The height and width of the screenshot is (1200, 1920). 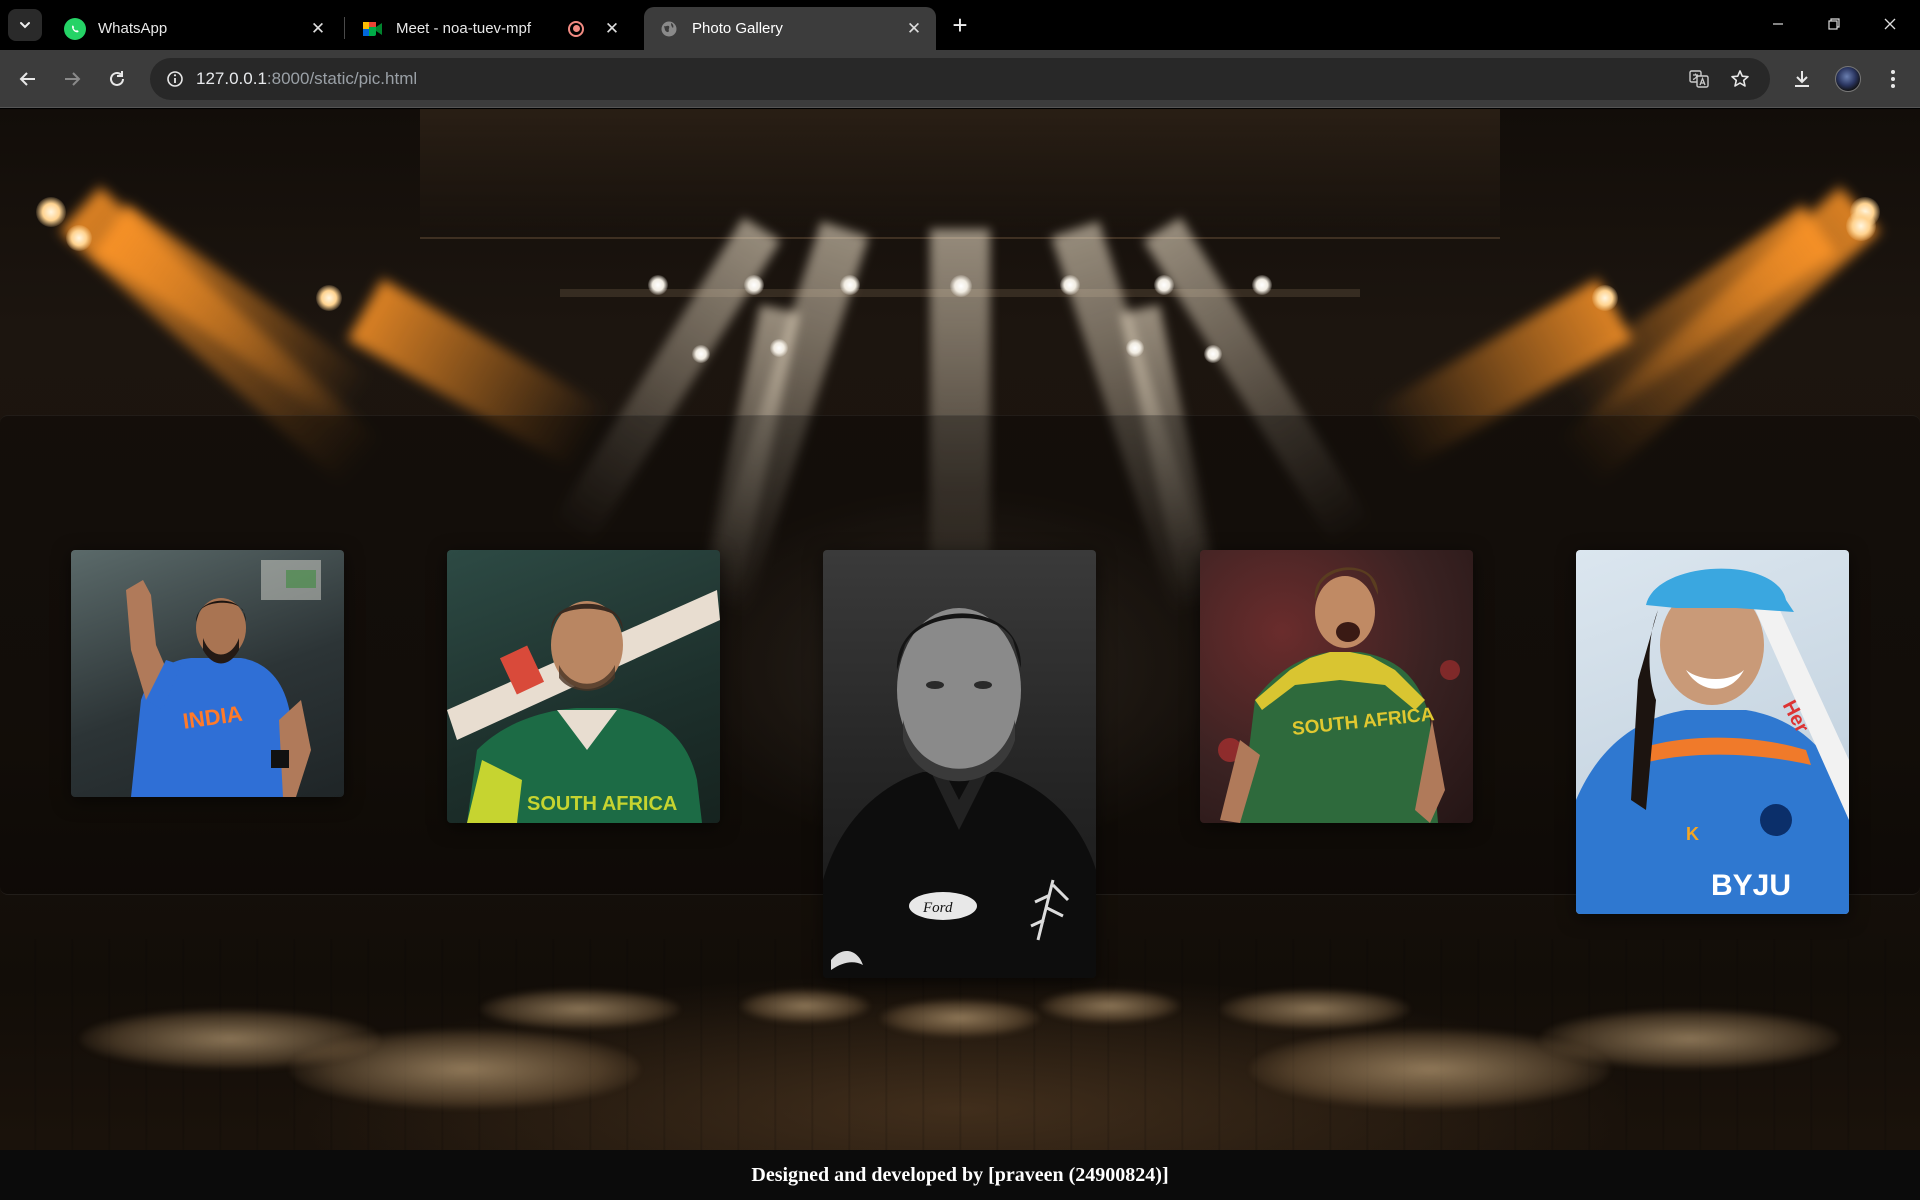 What do you see at coordinates (342, 78) in the screenshot?
I see `url-path: :8000/static/pic.html` at bounding box center [342, 78].